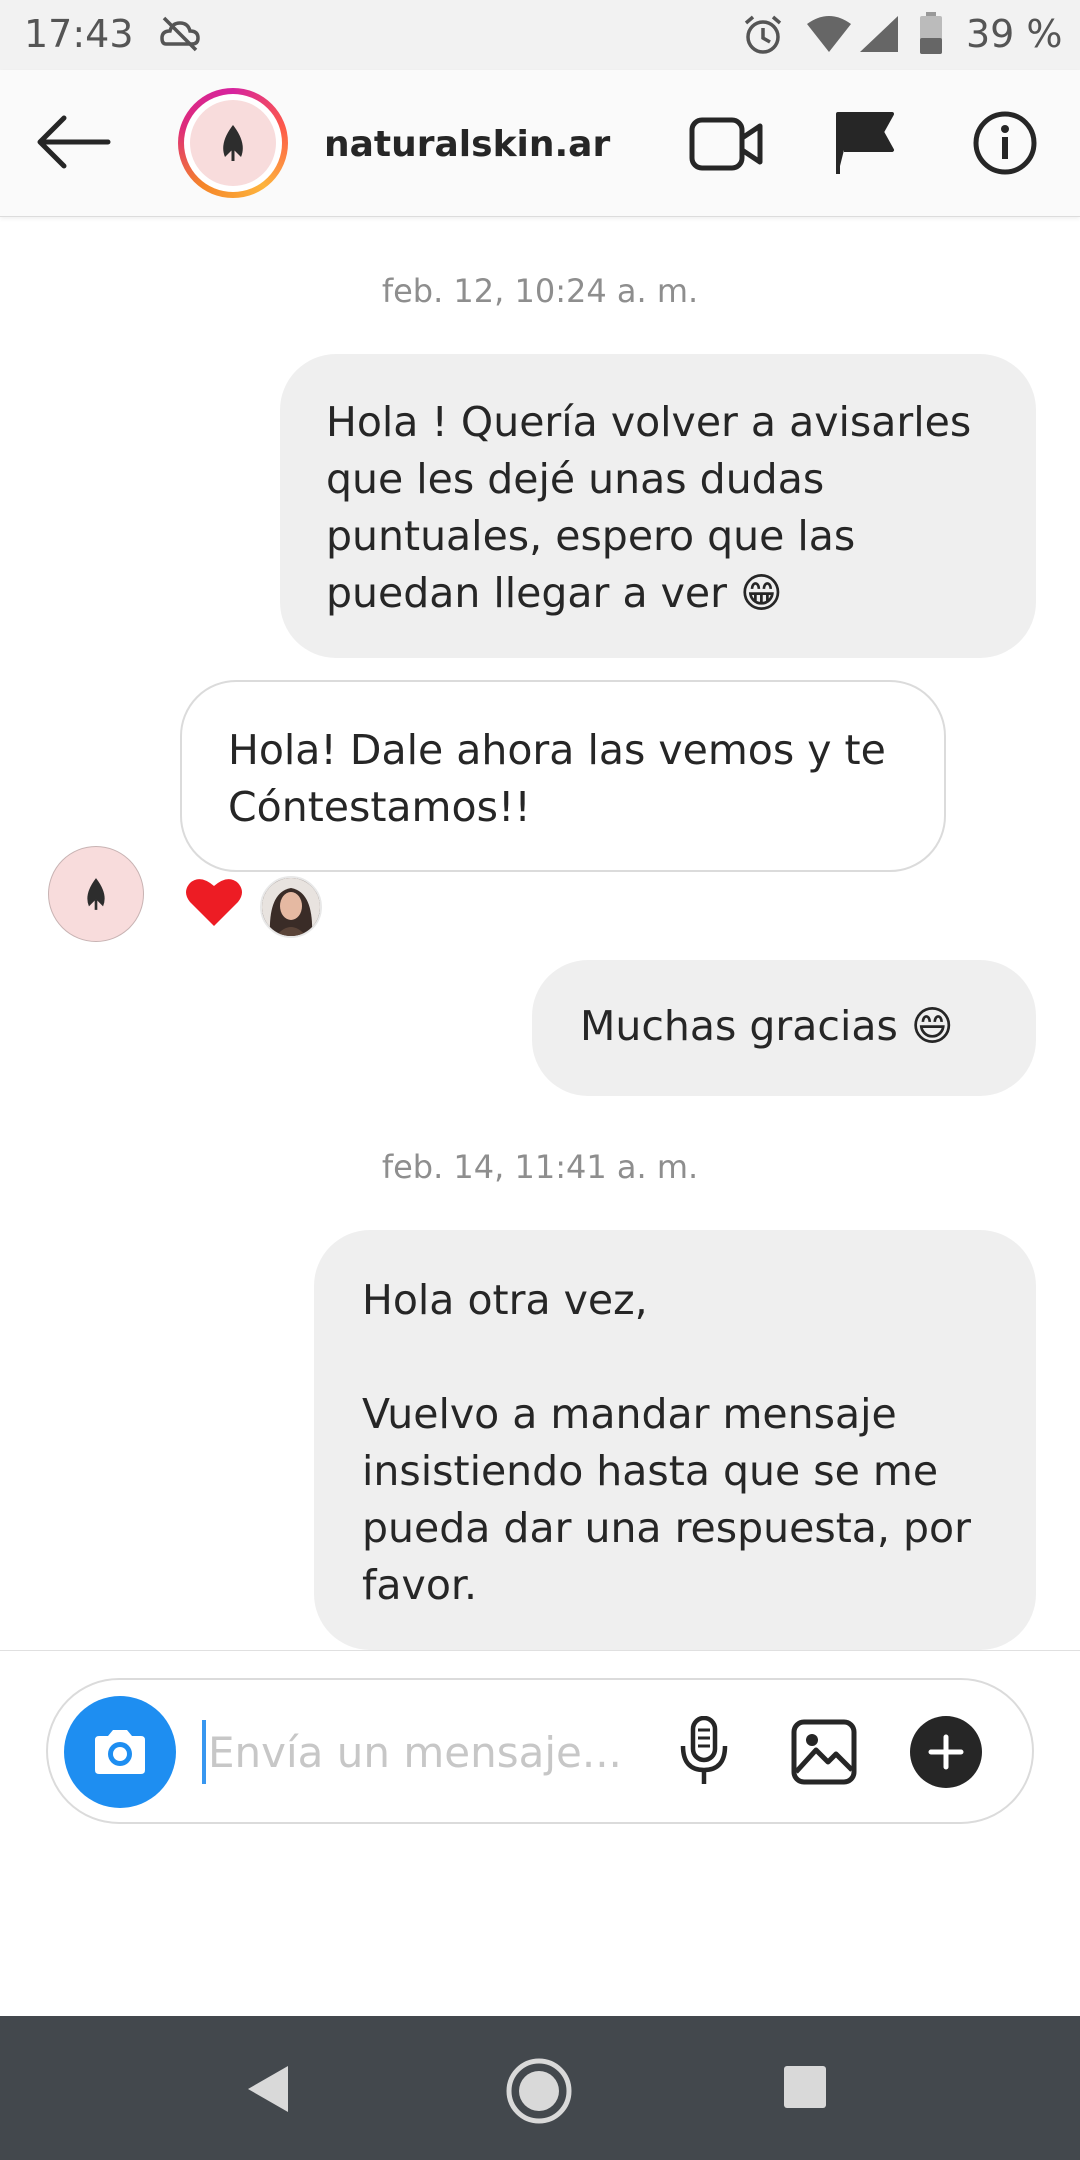 This screenshot has width=1080, height=2160. What do you see at coordinates (829, 36) in the screenshot?
I see `wifi-icon` at bounding box center [829, 36].